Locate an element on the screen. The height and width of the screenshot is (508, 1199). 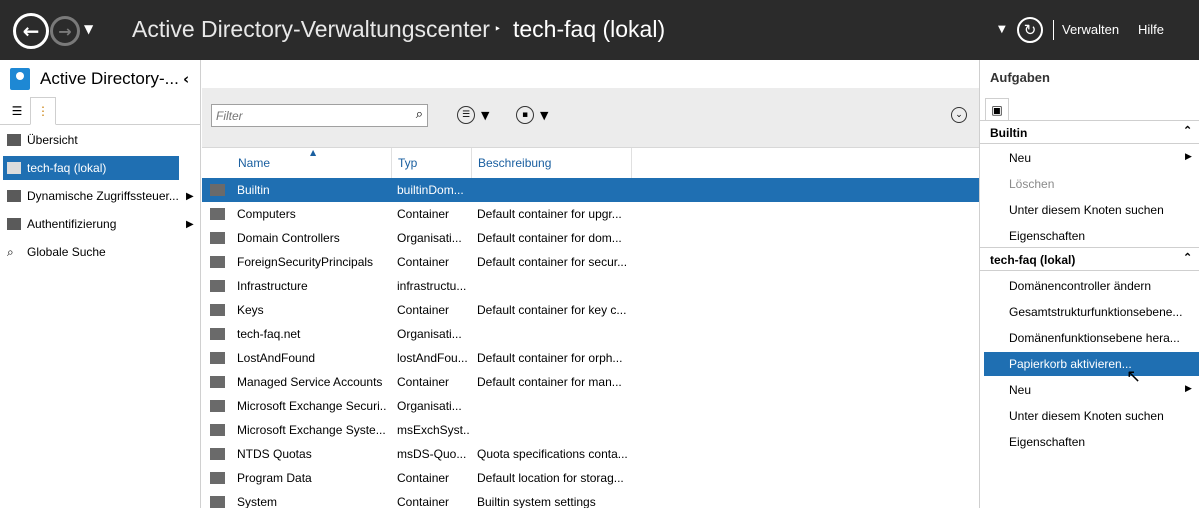
task-item: Löschen is located at coordinates (1089, 184).